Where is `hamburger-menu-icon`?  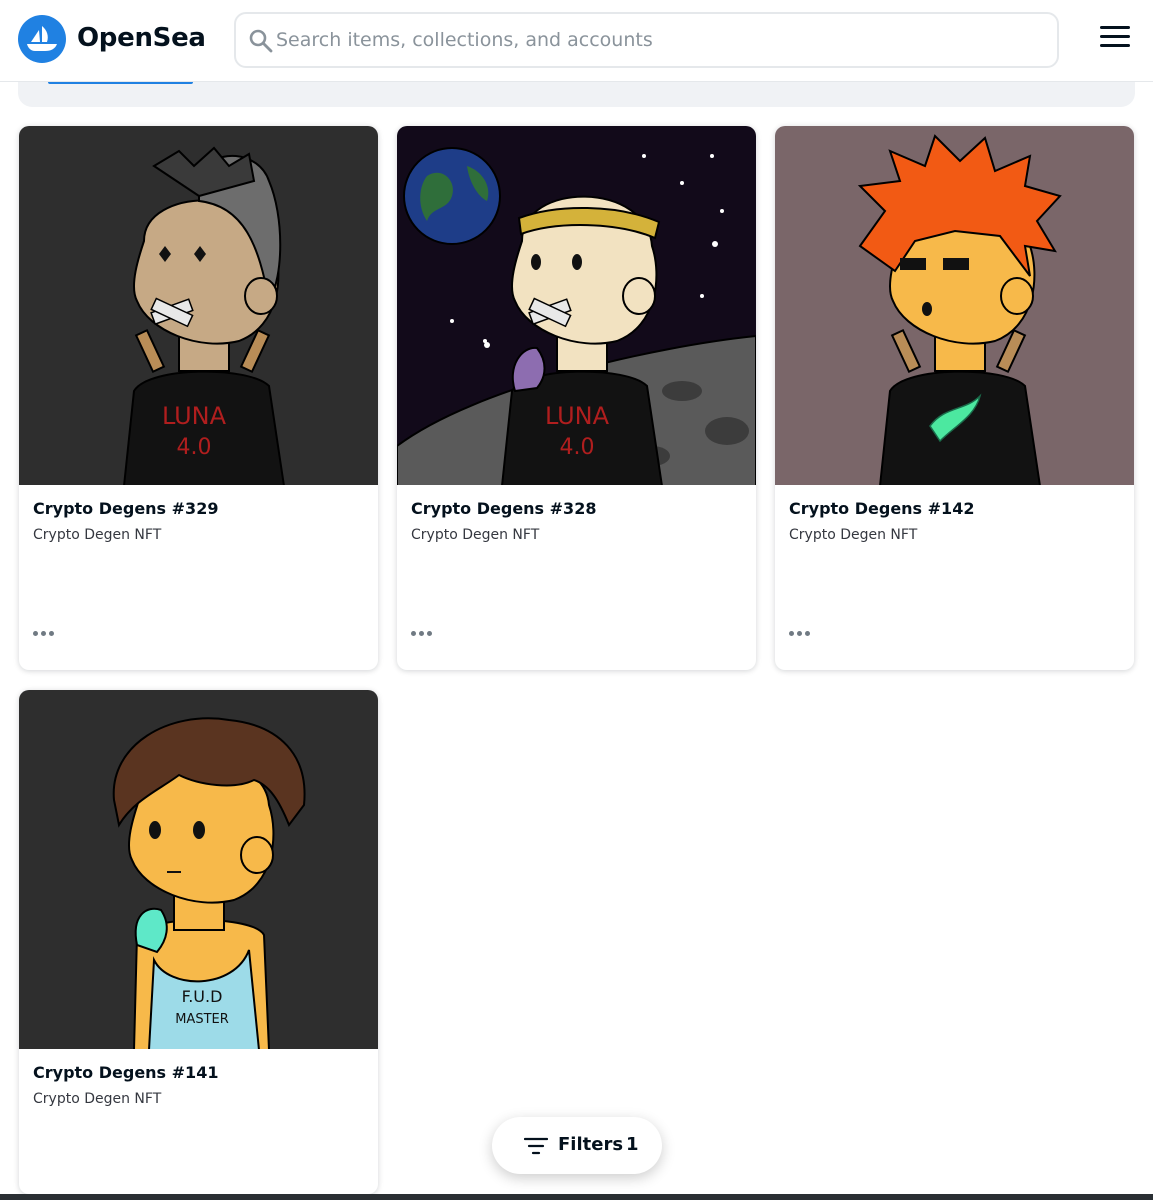 hamburger-menu-icon is located at coordinates (1116, 40).